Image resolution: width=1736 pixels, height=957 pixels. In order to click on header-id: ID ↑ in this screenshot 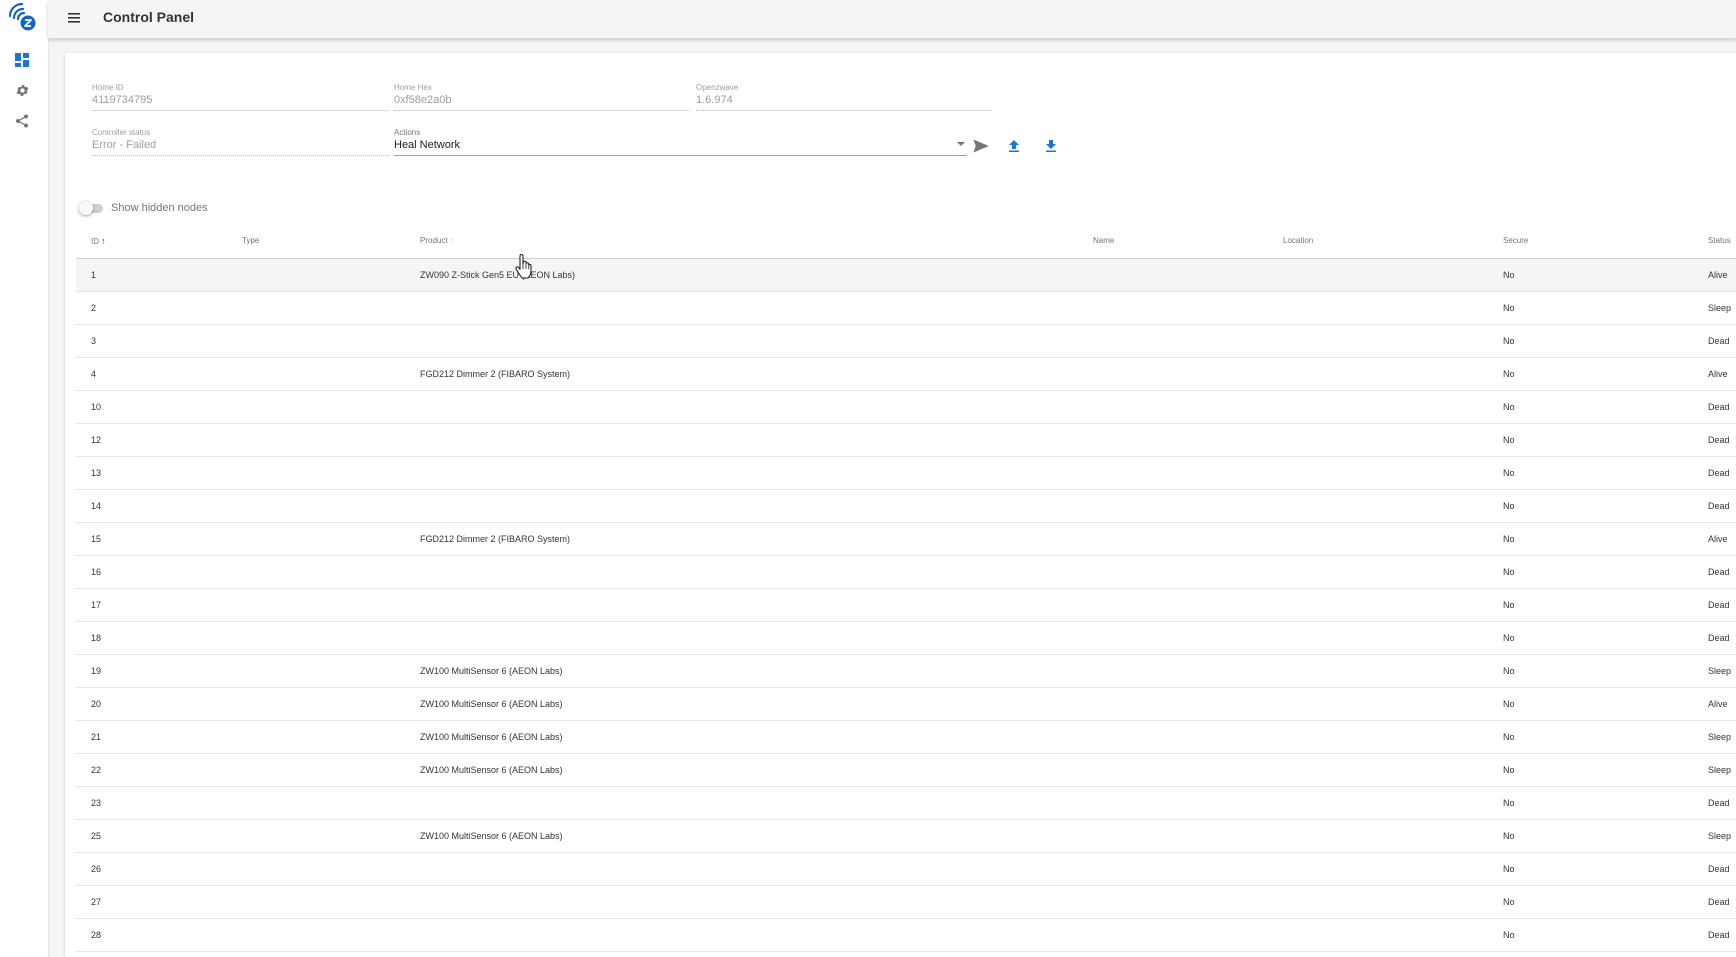, I will do `click(98, 241)`.